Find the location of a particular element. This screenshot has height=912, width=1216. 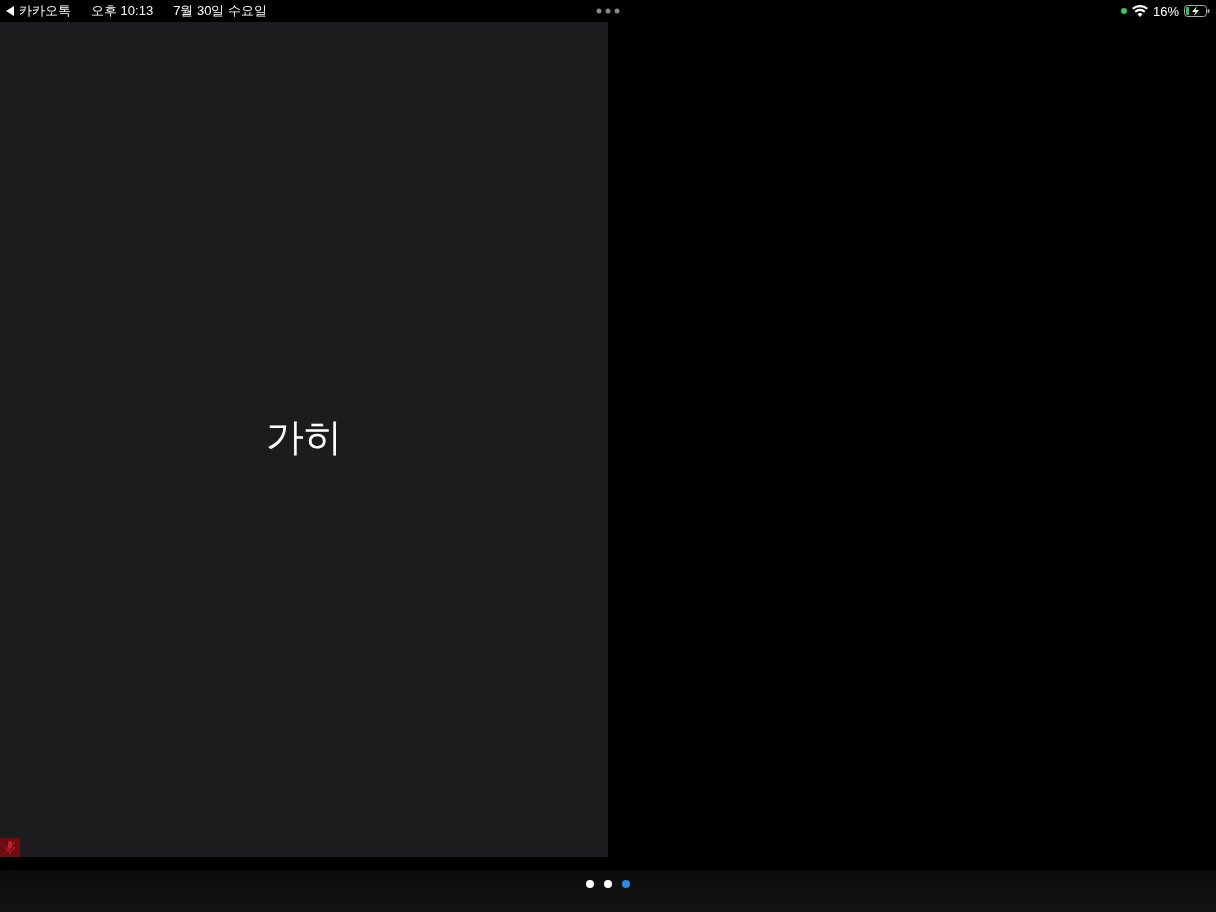

status-time: 오후 10:13 is located at coordinates (122, 11).